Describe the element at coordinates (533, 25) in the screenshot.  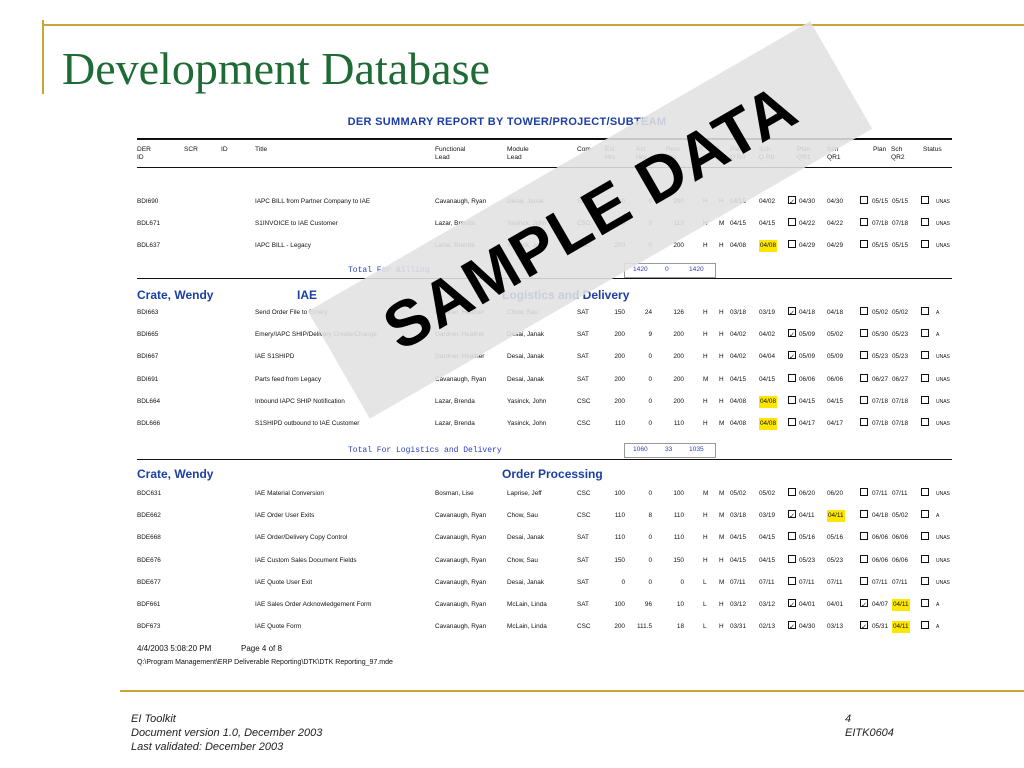
I see `accent-horizontal` at that location.